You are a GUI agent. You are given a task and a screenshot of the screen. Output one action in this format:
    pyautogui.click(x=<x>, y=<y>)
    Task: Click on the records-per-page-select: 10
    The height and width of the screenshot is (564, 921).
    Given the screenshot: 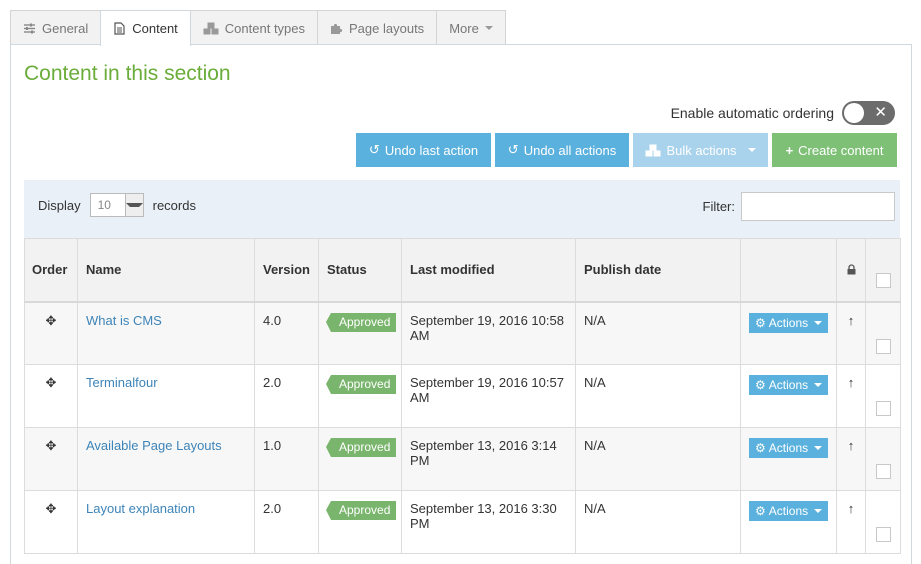 What is the action you would take?
    pyautogui.click(x=116, y=205)
    